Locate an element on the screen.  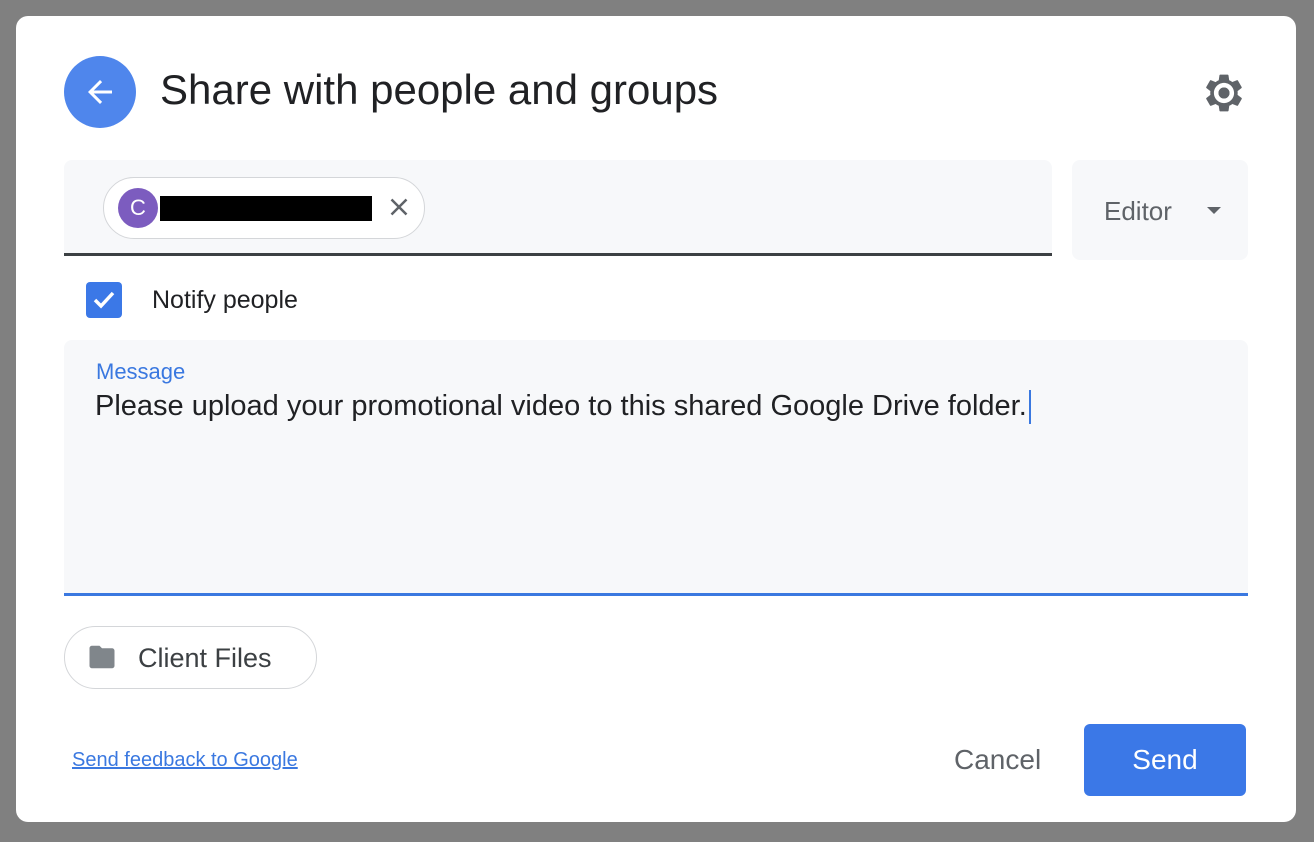
message-label: Message is located at coordinates (141, 371).